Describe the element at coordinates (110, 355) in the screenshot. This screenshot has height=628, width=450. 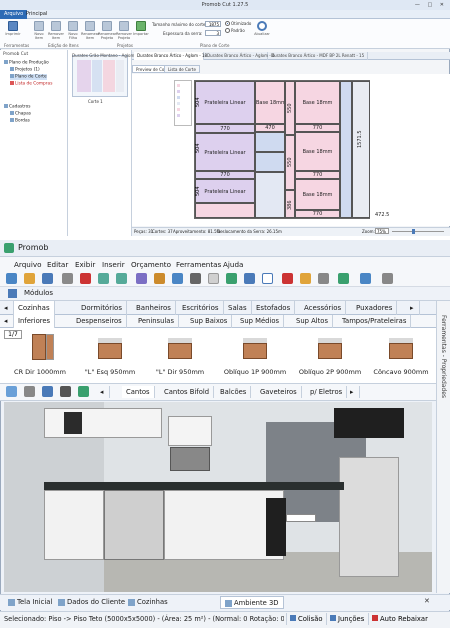
I see `catalog-item-l-esq: "L" Esq 950mm` at that location.